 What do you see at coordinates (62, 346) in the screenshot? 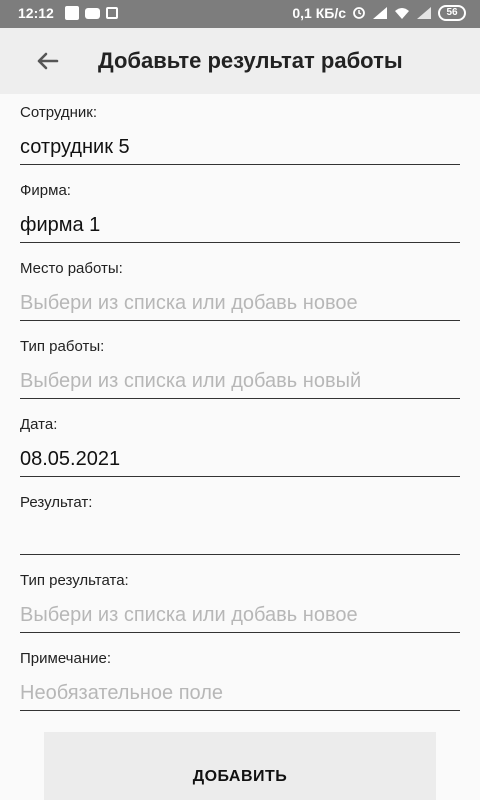
I see `work-type-label: Тип работы:` at bounding box center [62, 346].